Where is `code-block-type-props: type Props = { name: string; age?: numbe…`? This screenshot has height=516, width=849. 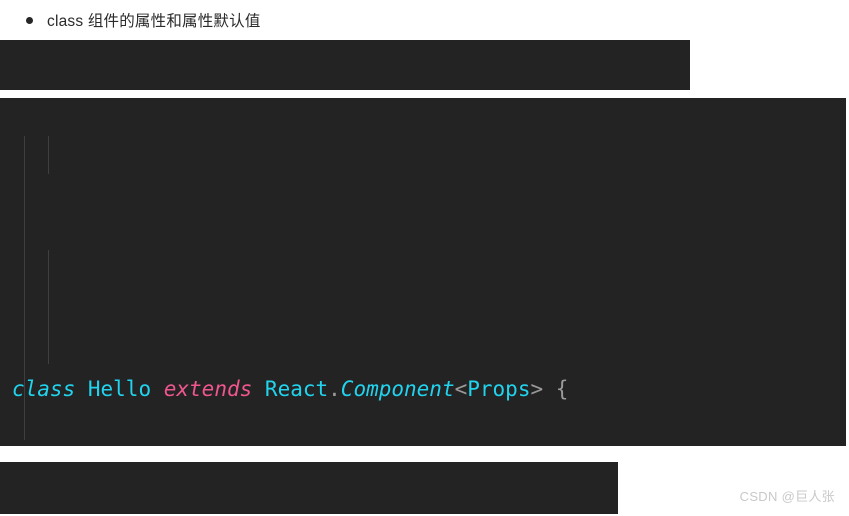 code-block-type-props: type Props = { name: string; age?: numbe… is located at coordinates (345, 65).